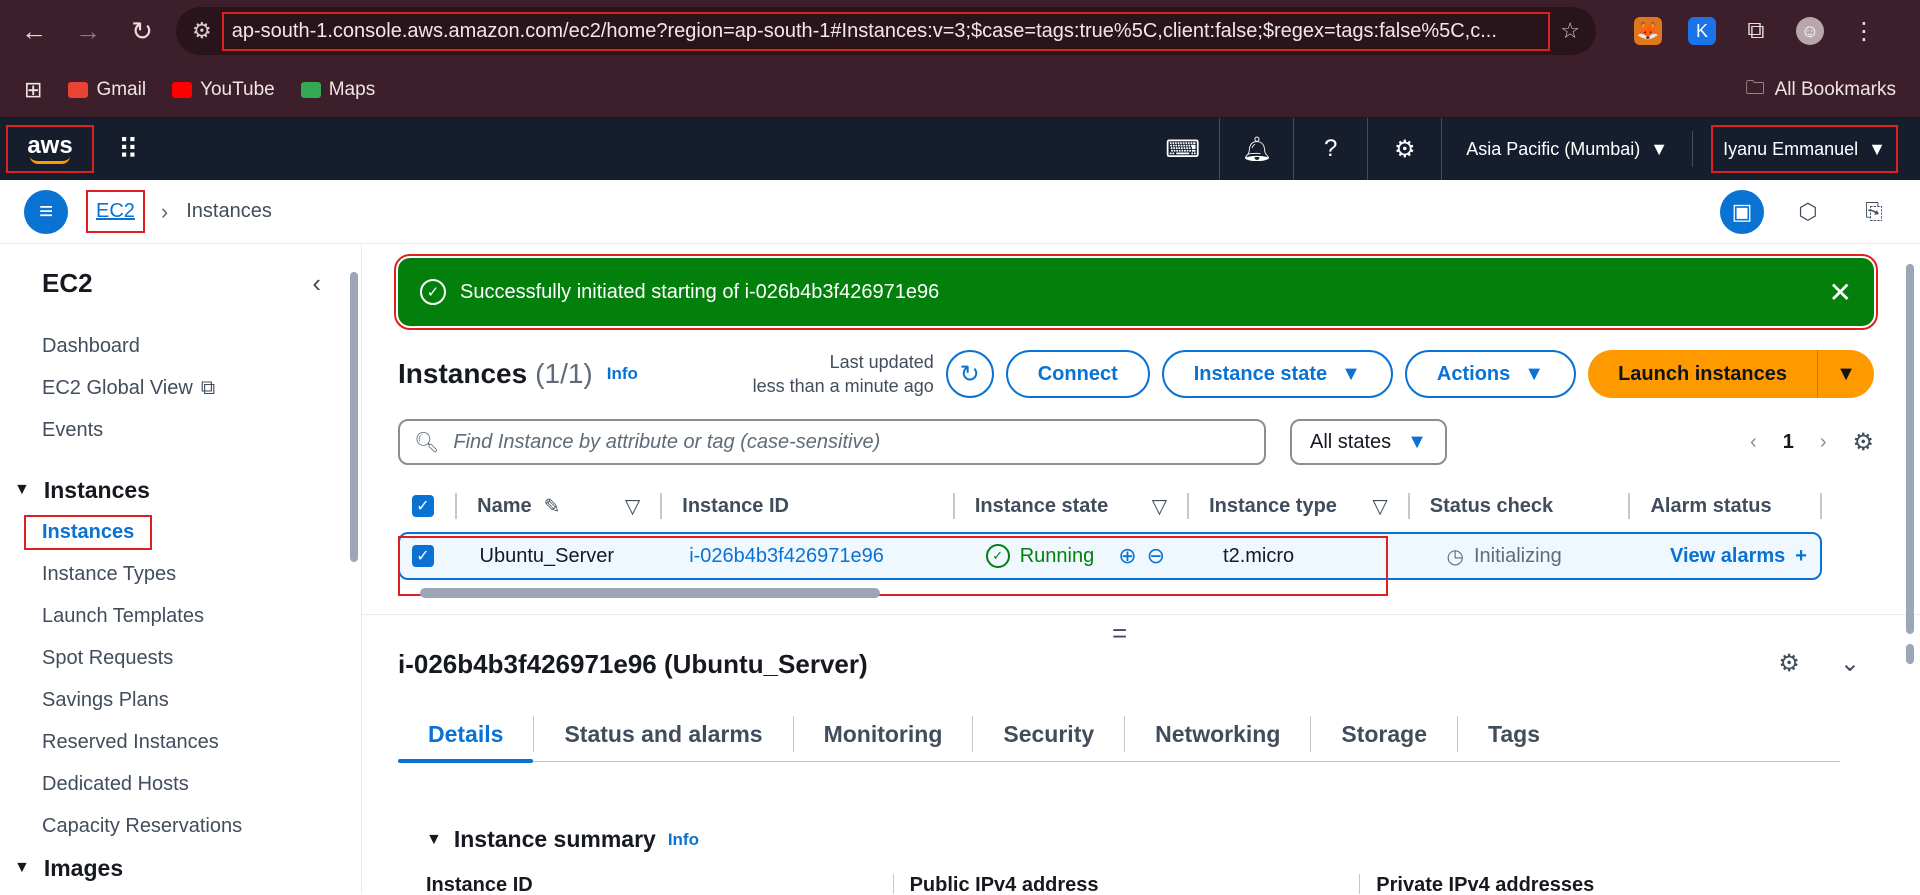  I want to click on forward-icon: →, so click(88, 31).